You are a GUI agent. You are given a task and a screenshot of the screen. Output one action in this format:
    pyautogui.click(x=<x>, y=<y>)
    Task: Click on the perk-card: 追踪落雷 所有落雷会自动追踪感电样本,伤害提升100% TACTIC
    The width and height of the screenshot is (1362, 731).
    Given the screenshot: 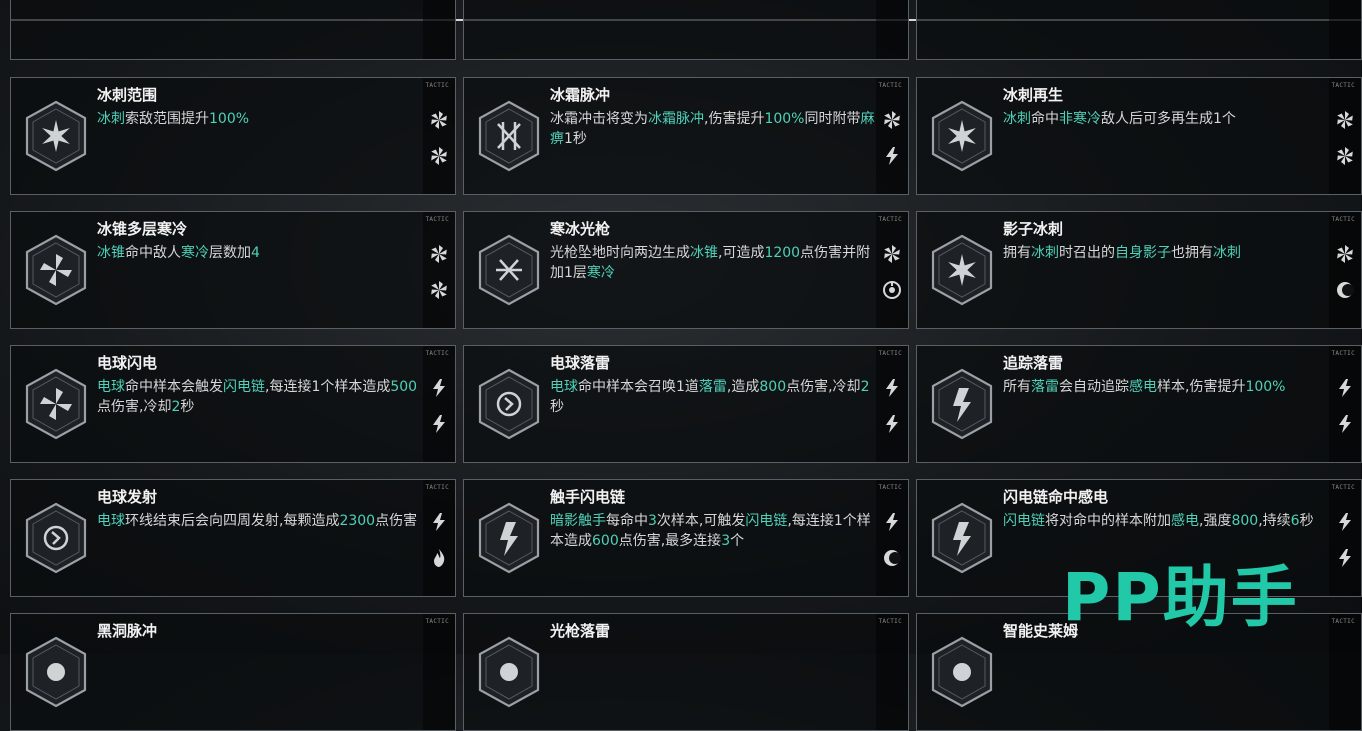 What is the action you would take?
    pyautogui.click(x=1139, y=404)
    